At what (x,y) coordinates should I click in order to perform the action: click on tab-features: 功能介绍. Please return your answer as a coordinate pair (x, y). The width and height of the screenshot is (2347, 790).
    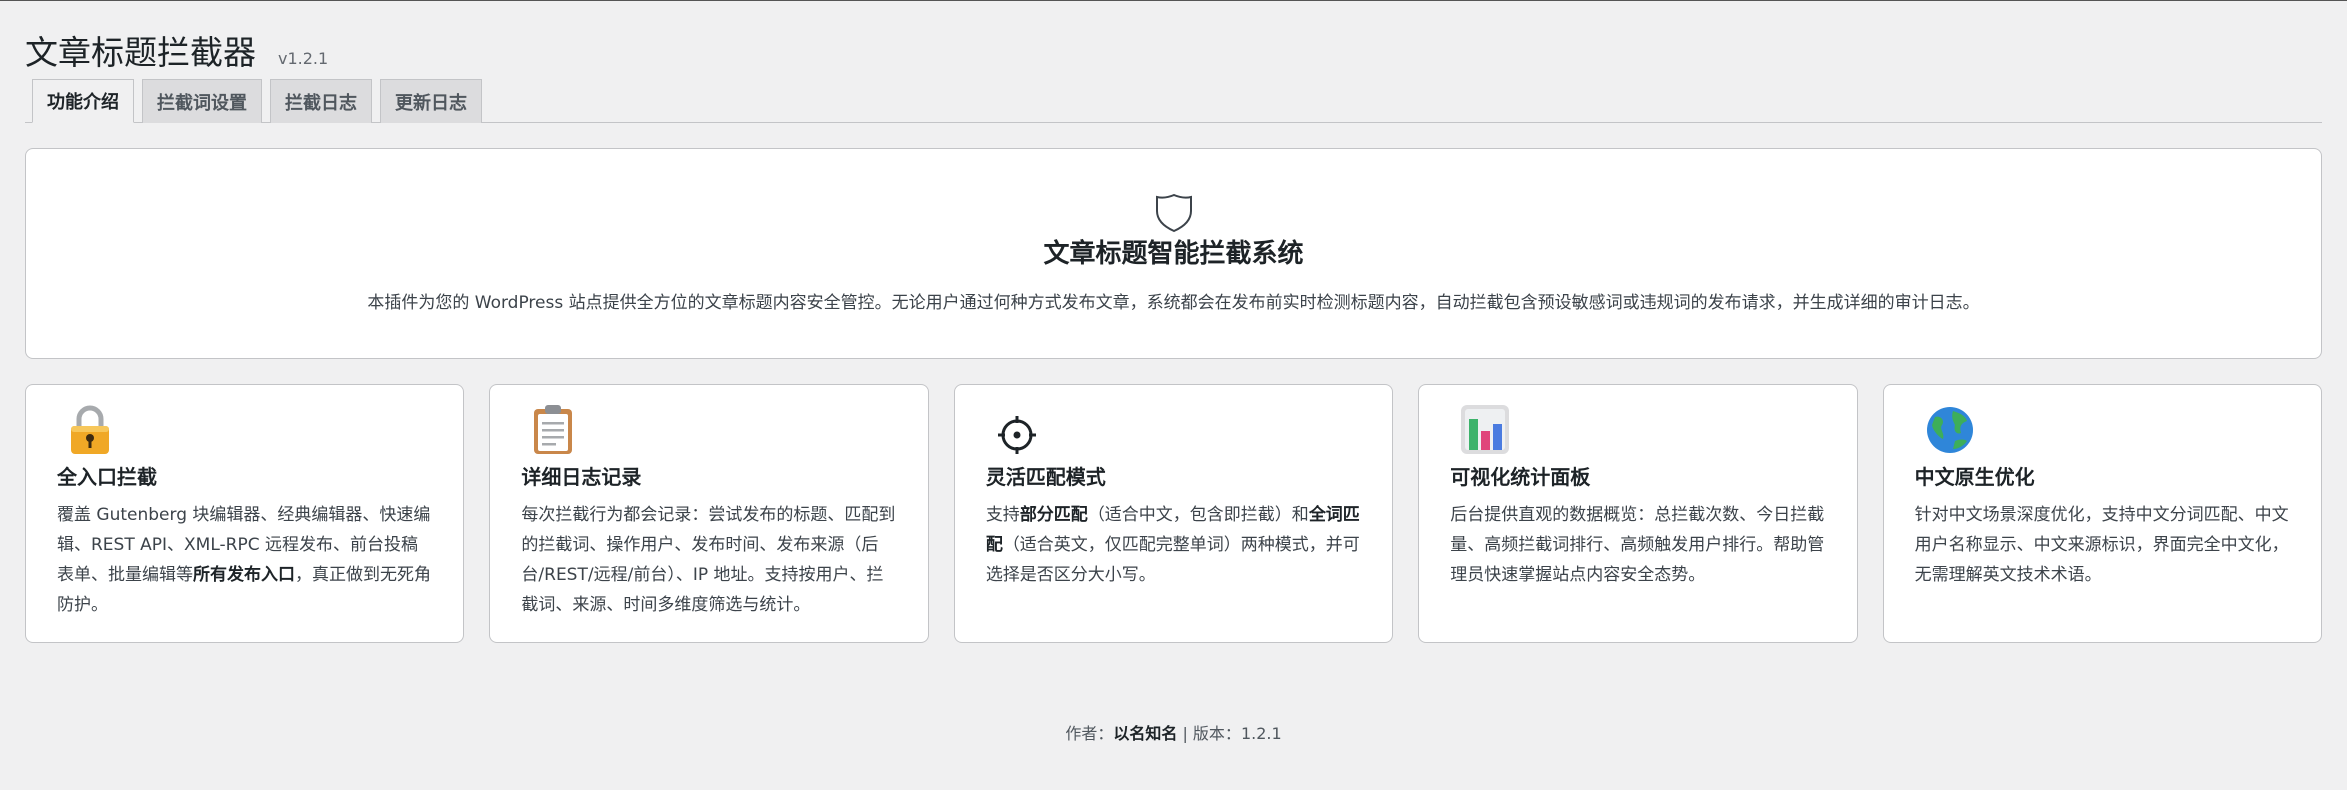
    Looking at the image, I should click on (83, 101).